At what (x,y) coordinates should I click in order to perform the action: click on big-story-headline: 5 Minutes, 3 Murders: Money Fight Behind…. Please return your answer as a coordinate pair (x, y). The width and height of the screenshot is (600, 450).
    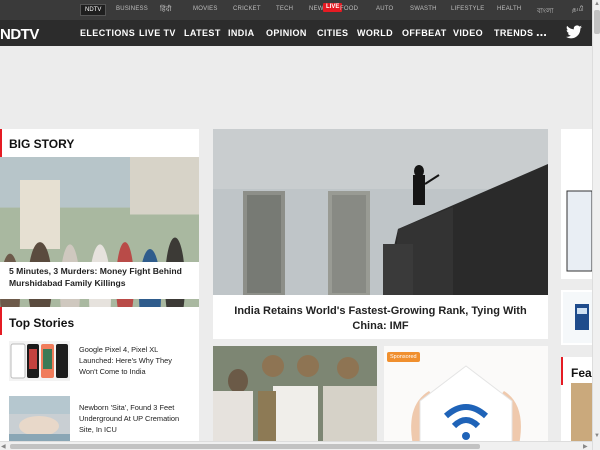
    Looking at the image, I should click on (99, 277).